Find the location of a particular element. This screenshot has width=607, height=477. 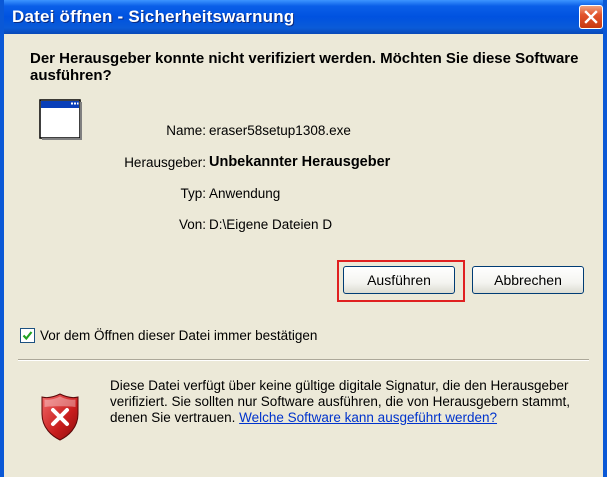

name-row: Name: eraser58setup1308.exe is located at coordinates (284, 133).